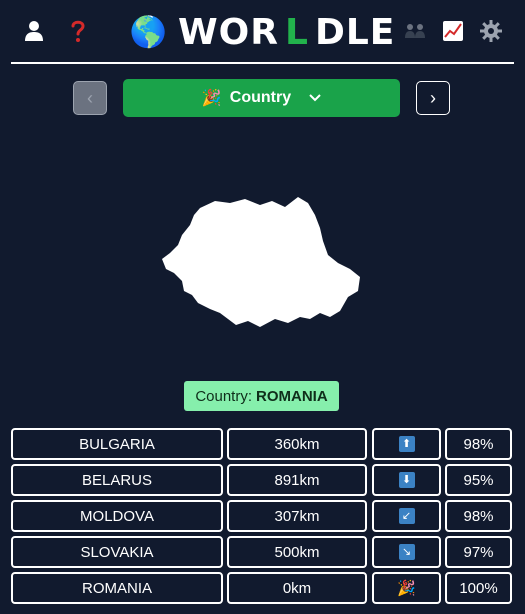 The width and height of the screenshot is (525, 614). What do you see at coordinates (117, 552) in the screenshot?
I see `guess-country: SLOVAKIA` at bounding box center [117, 552].